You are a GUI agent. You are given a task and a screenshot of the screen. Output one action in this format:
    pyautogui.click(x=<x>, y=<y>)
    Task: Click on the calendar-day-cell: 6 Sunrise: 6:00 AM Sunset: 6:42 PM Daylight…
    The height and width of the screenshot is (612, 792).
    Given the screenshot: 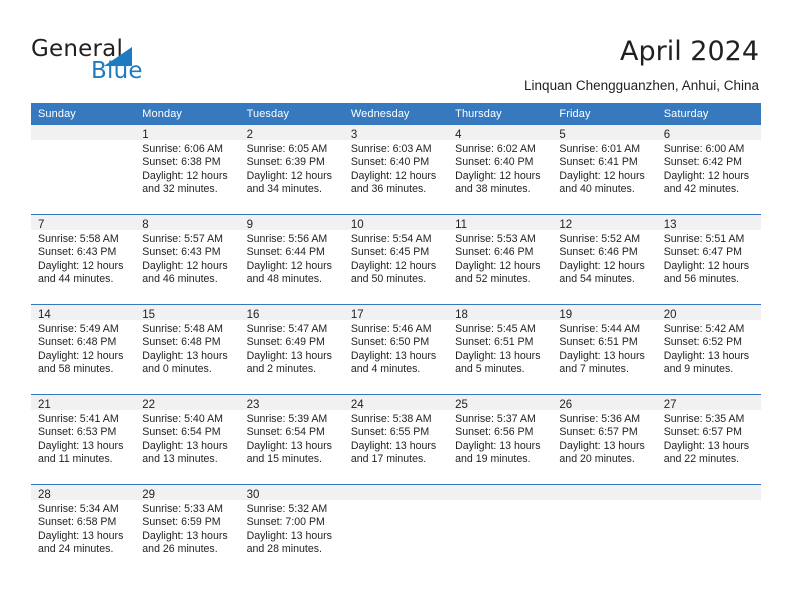 What is the action you would take?
    pyautogui.click(x=708, y=170)
    